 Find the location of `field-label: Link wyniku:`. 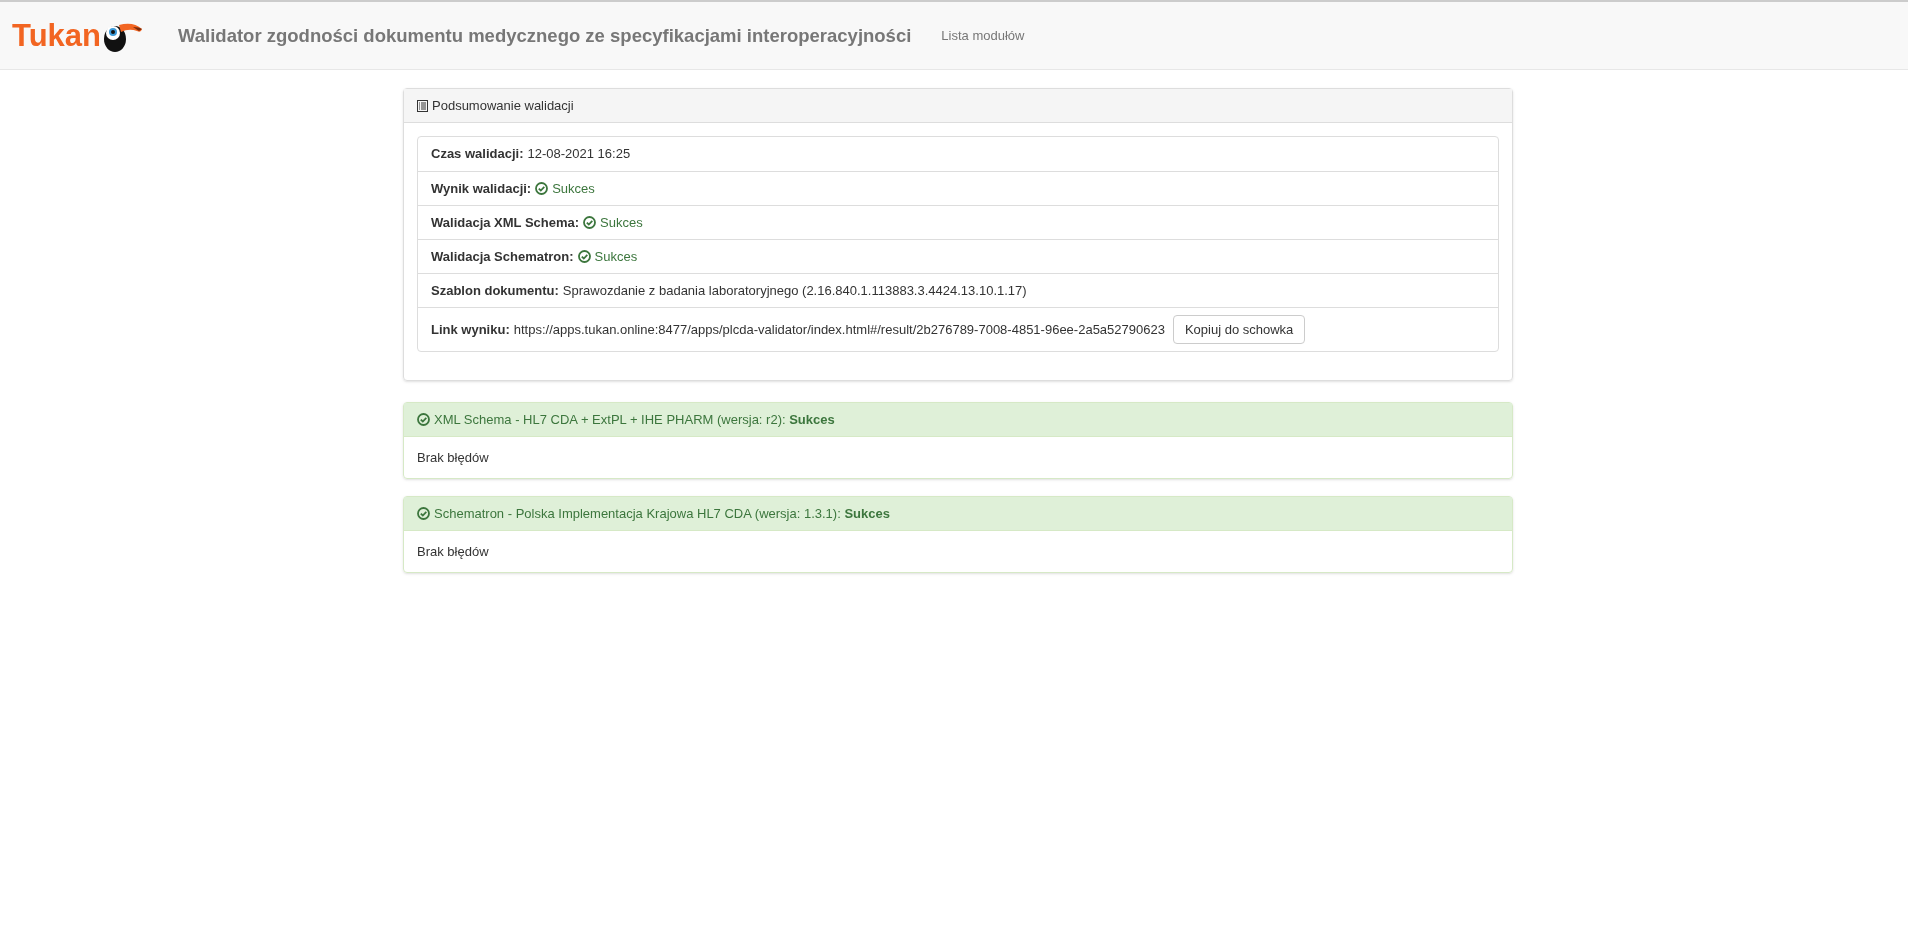

field-label: Link wyniku: is located at coordinates (470, 329).